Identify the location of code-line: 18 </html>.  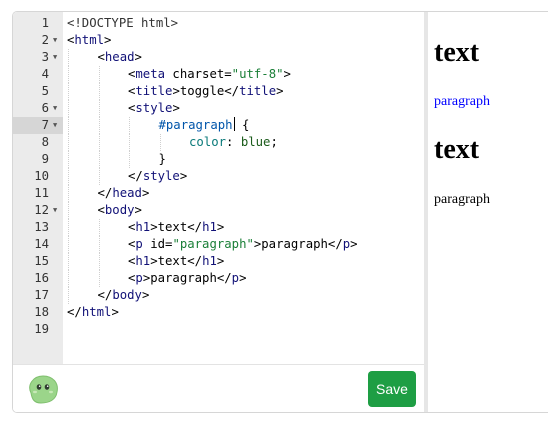
(218, 312).